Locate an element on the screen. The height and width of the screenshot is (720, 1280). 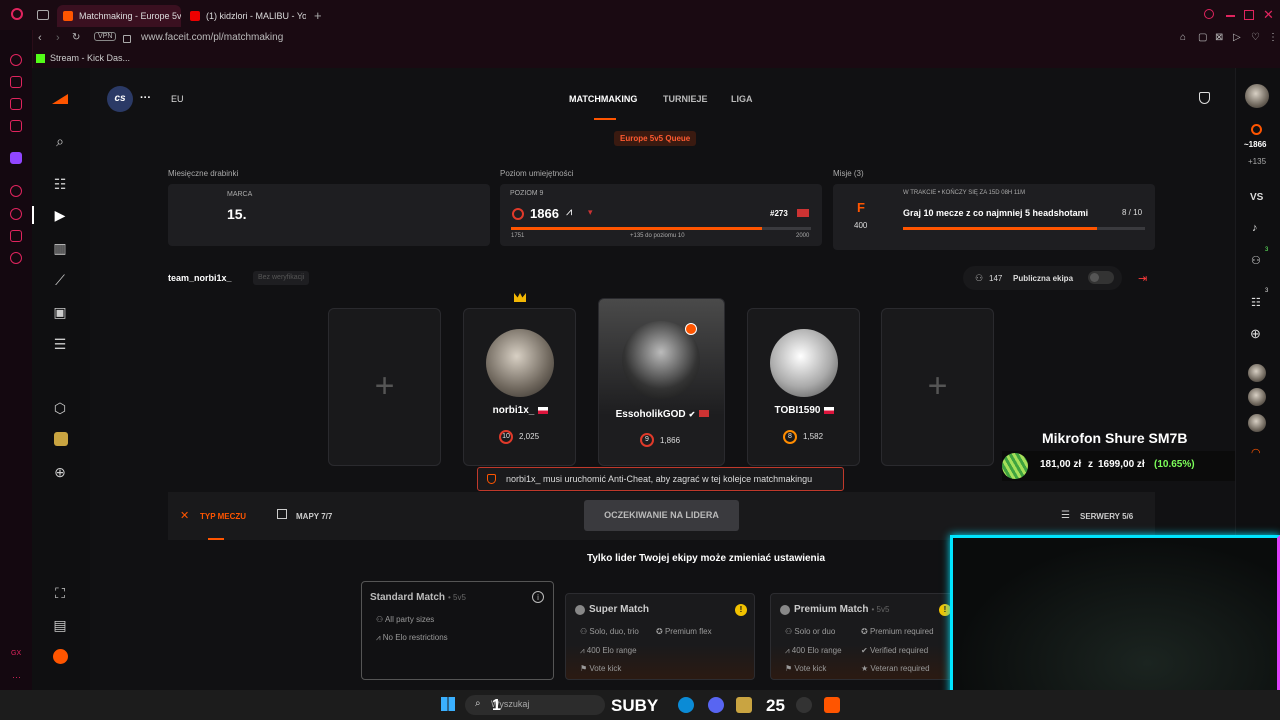
public-team-toggle is located at coordinates (1101, 277).